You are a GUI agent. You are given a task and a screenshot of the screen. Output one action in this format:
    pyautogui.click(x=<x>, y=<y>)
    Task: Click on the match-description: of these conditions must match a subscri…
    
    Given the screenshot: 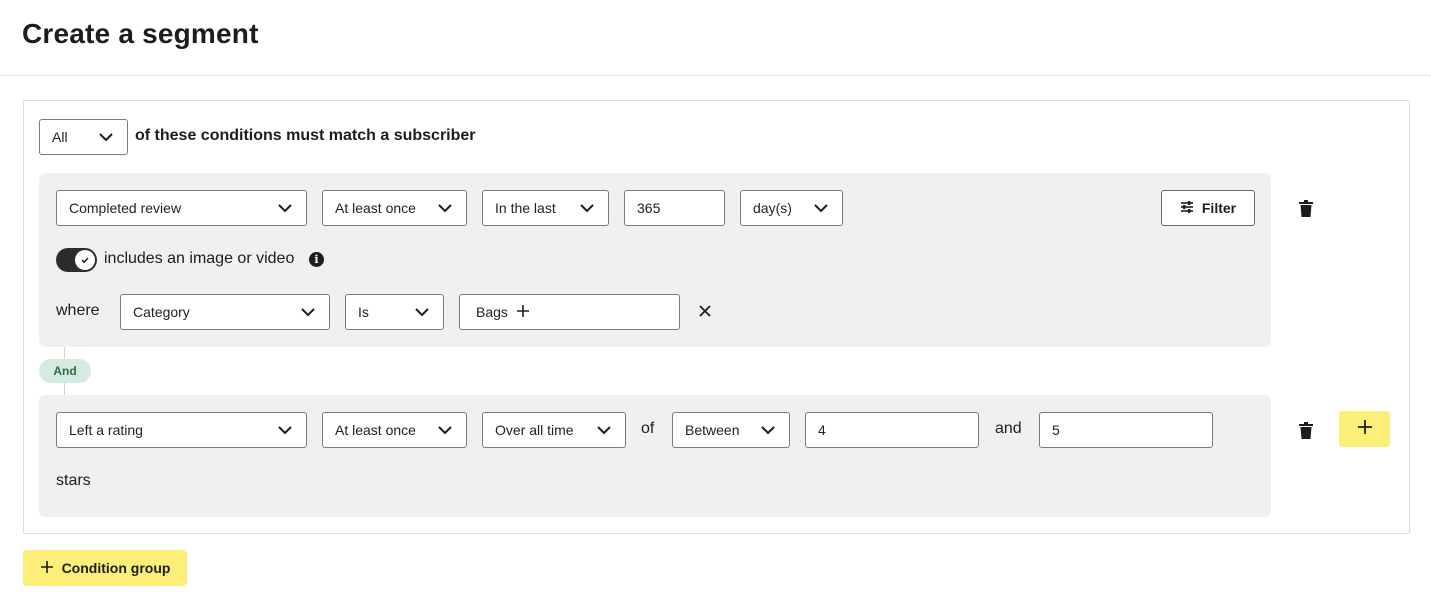 What is the action you would take?
    pyautogui.click(x=305, y=135)
    